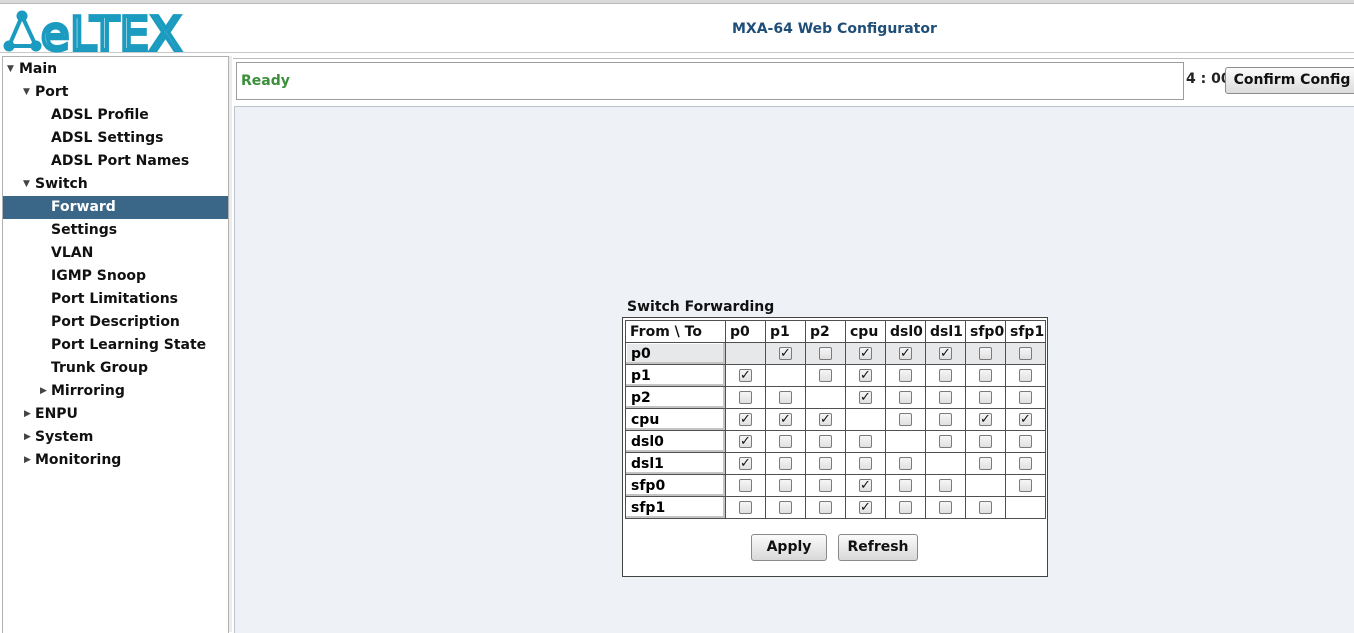 This screenshot has width=1354, height=633. Describe the element at coordinates (835, 507) in the screenshot. I see `matrix-row: sfp1 ✓` at that location.